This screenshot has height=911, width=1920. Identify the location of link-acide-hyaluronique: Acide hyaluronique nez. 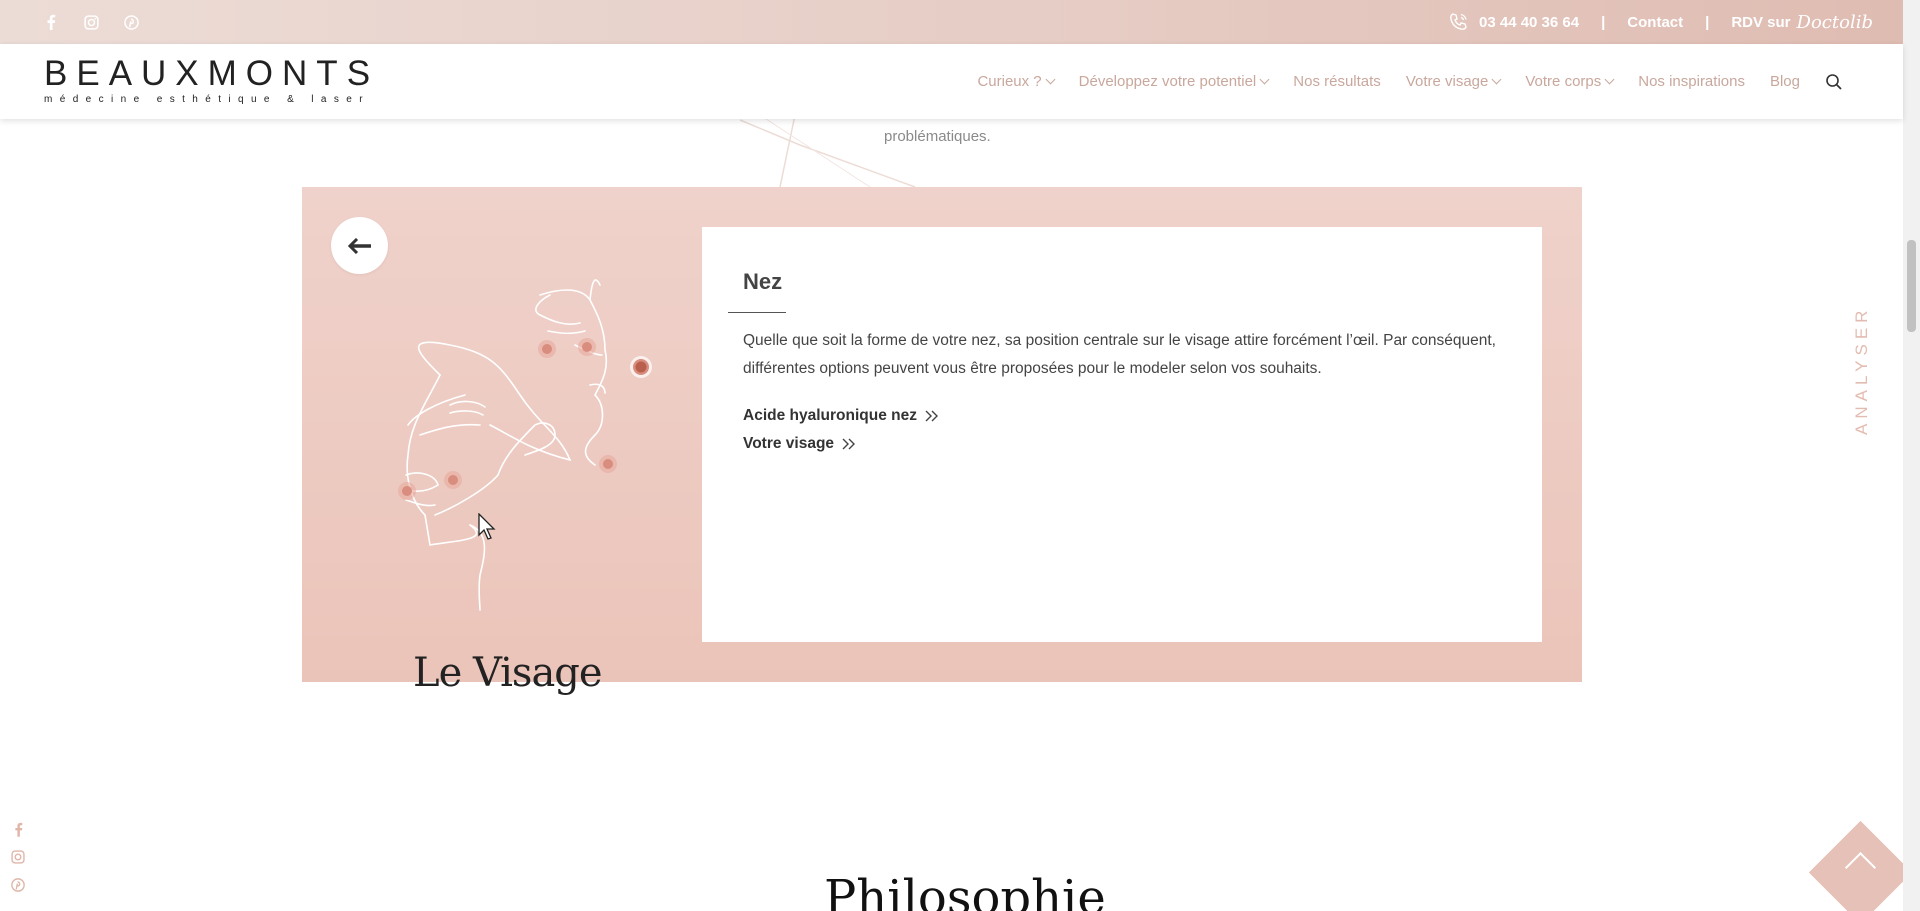
(841, 416).